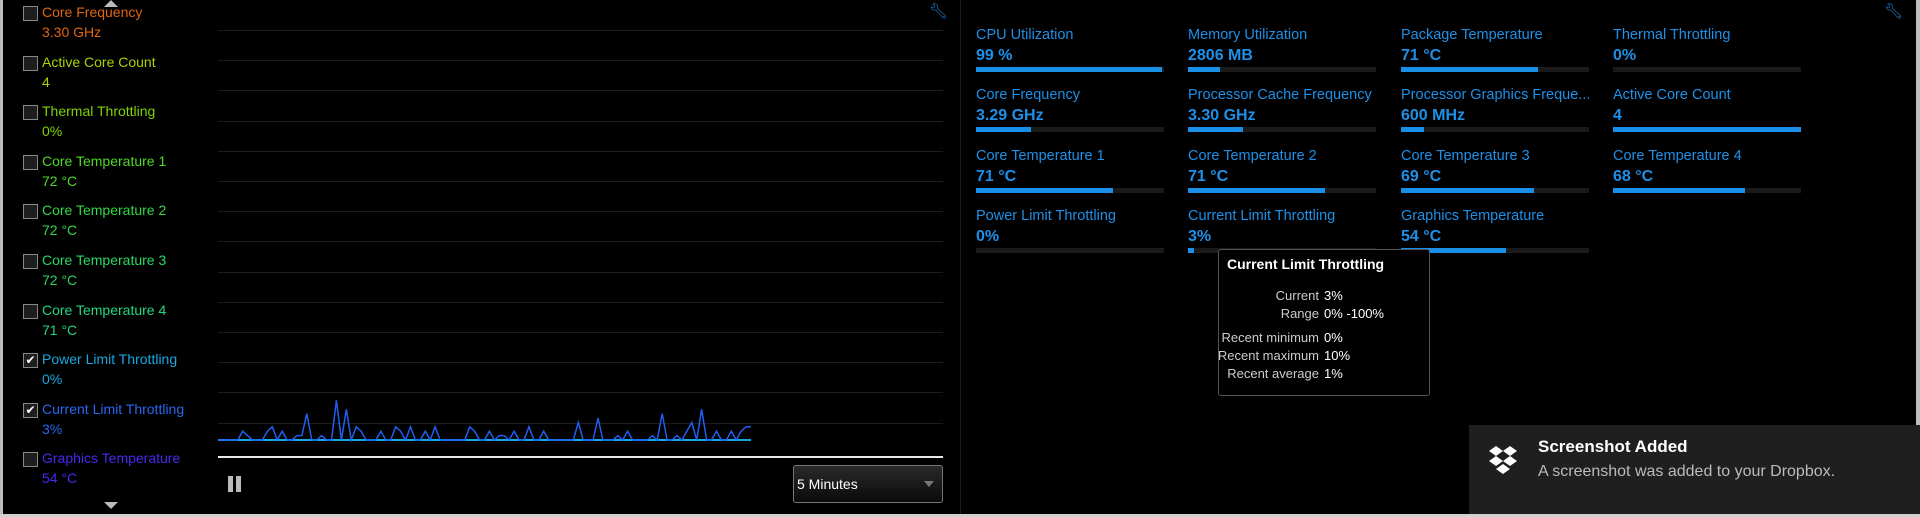 This screenshot has height=517, width=1920. What do you see at coordinates (1273, 373) in the screenshot?
I see `tooltip-key: Recent average` at bounding box center [1273, 373].